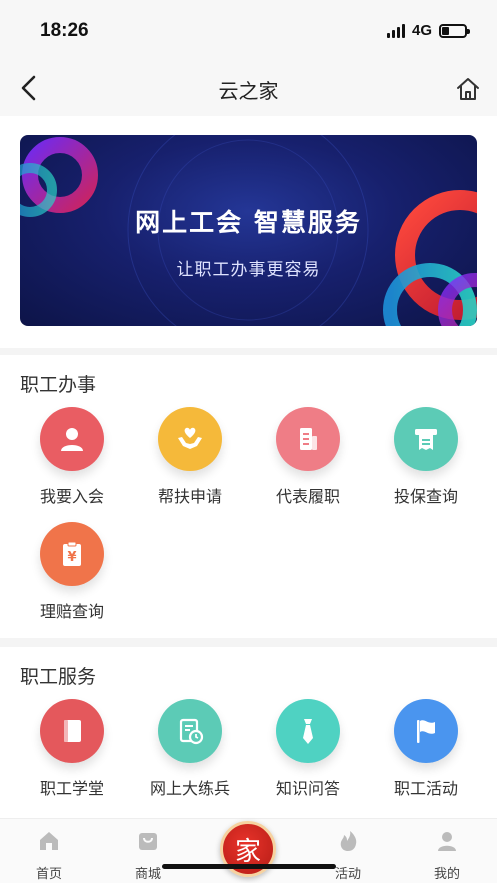 The width and height of the screenshot is (497, 883). I want to click on item-label: 投保查询, so click(425, 496).